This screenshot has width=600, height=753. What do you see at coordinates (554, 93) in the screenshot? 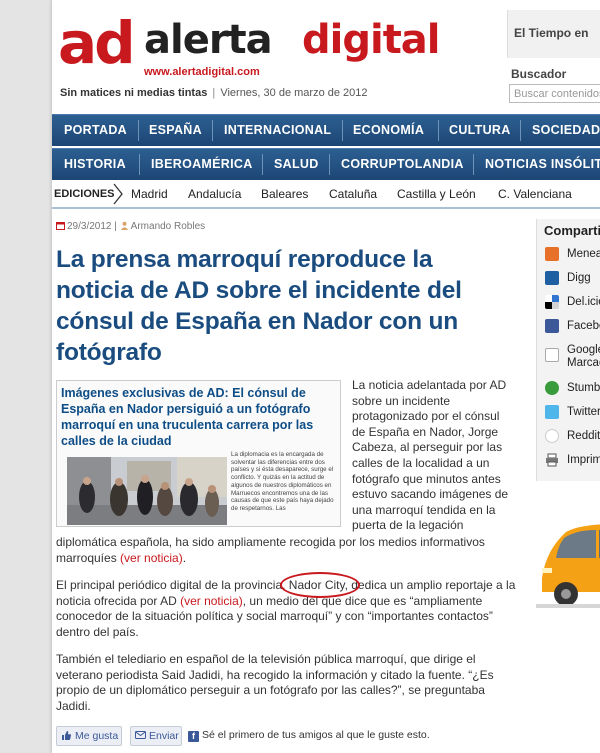
I see `search-input` at bounding box center [554, 93].